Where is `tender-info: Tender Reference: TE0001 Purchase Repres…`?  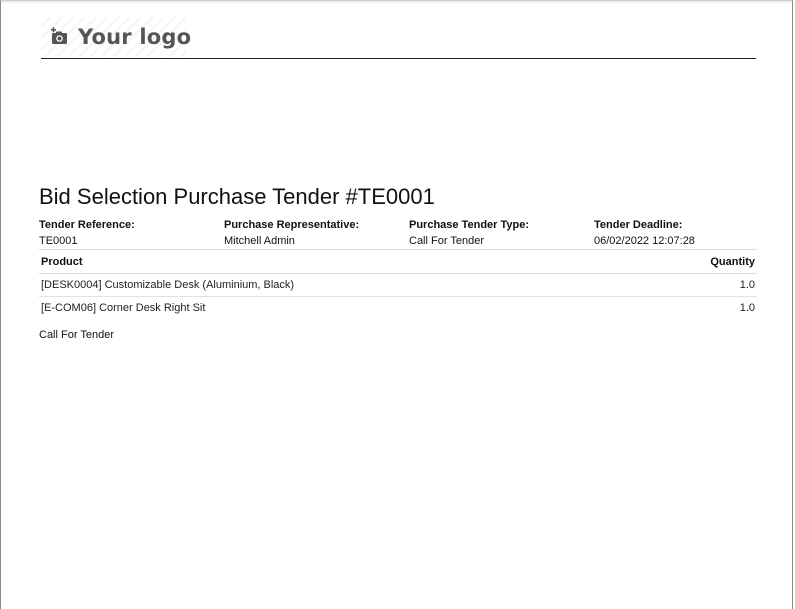
tender-info: Tender Reference: TE0001 Purchase Repres… is located at coordinates (398, 233).